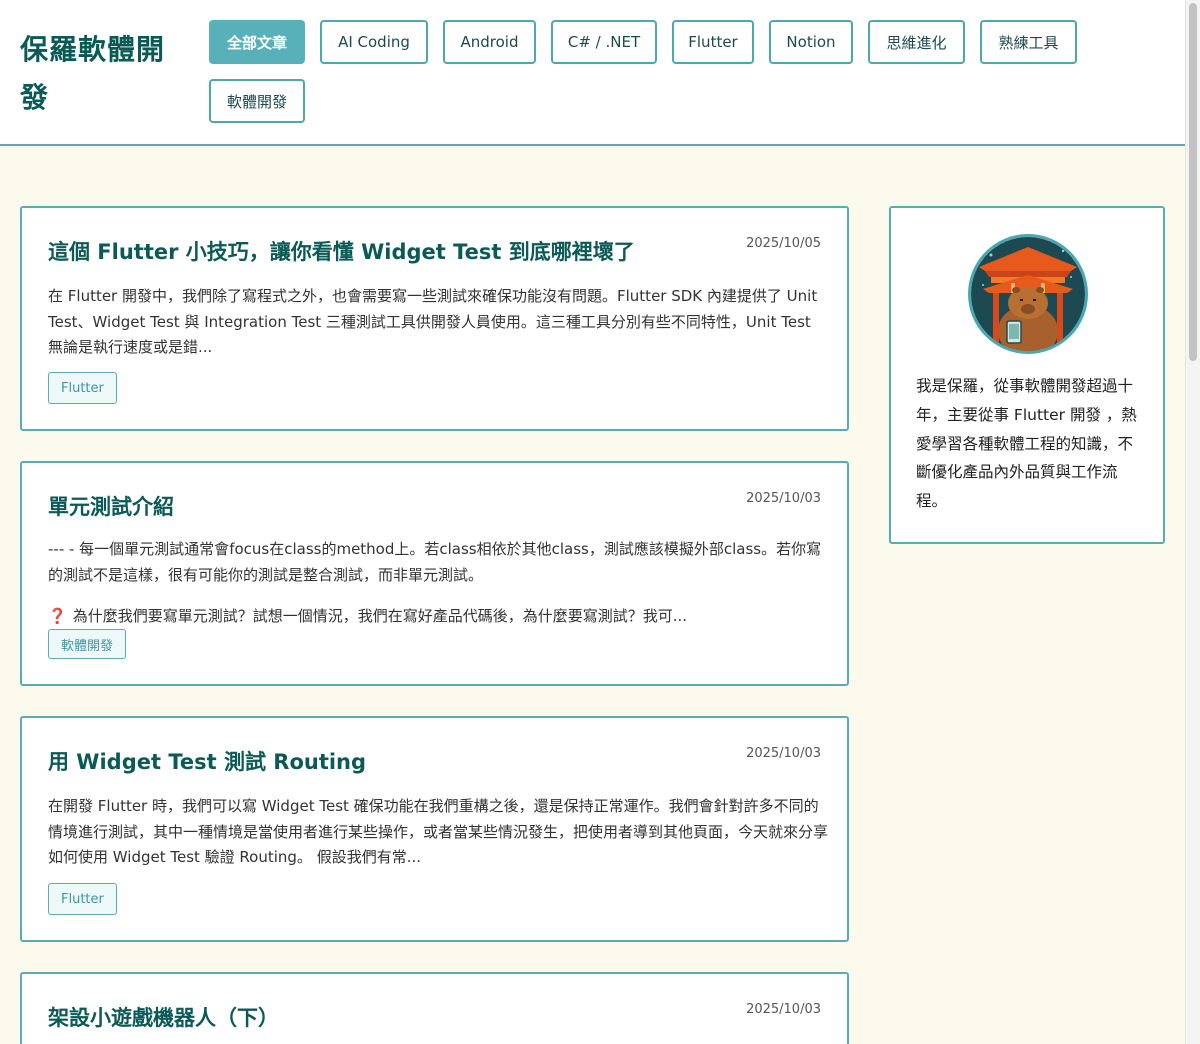 The width and height of the screenshot is (1200, 1044). What do you see at coordinates (713, 42) in the screenshot?
I see `nav-flutter-button: Flutter` at bounding box center [713, 42].